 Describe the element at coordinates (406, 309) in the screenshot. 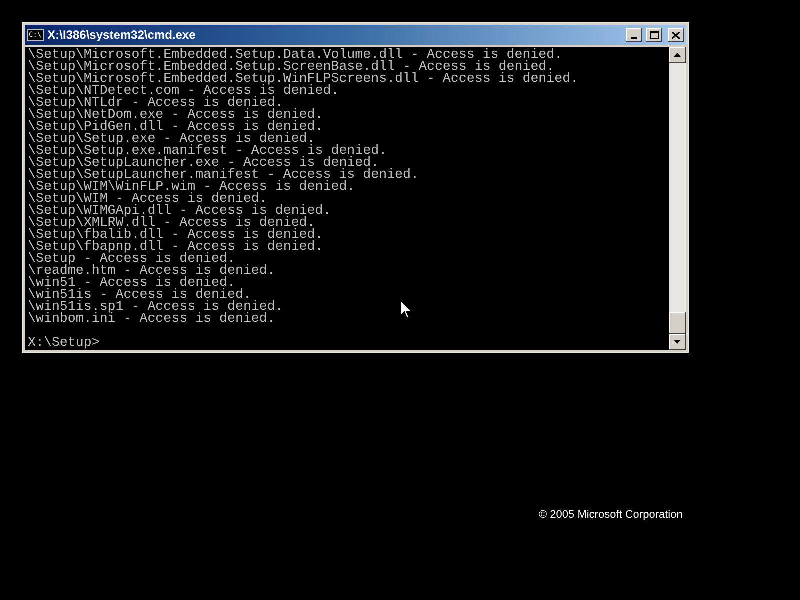

I see `mouse-pointer-icon` at that location.